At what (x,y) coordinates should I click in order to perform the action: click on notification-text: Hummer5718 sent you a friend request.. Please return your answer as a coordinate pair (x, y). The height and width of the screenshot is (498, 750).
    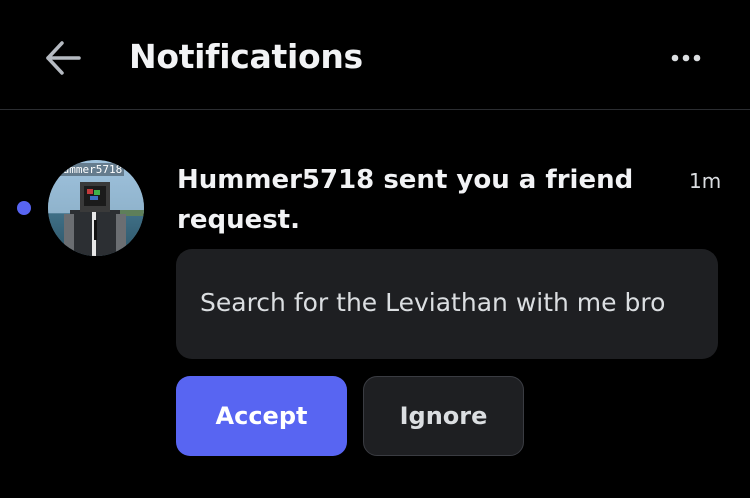
    Looking at the image, I should click on (405, 200).